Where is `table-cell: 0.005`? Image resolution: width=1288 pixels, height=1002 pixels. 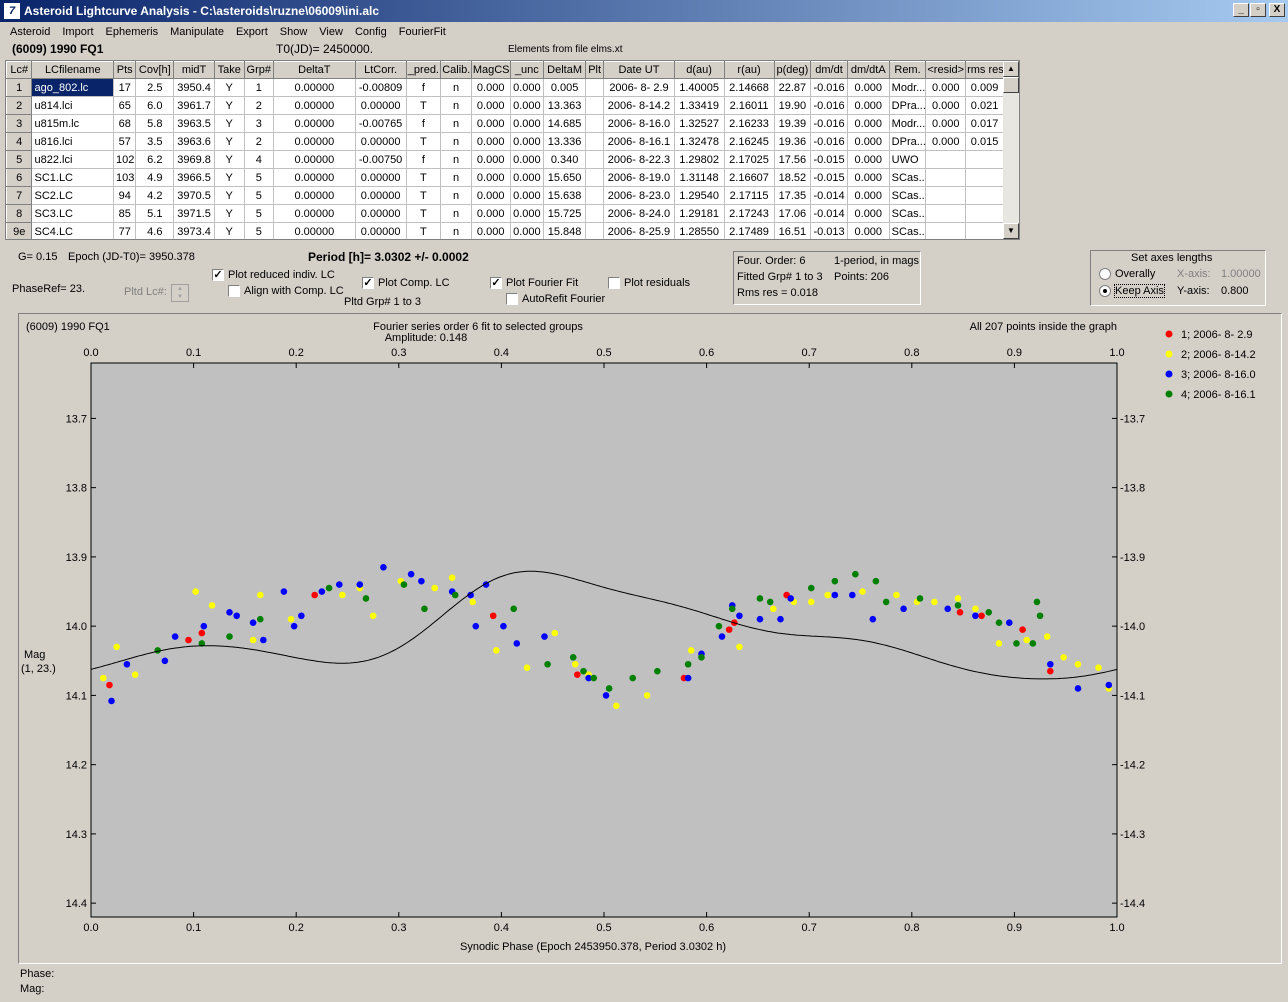
table-cell: 0.005 is located at coordinates (564, 87).